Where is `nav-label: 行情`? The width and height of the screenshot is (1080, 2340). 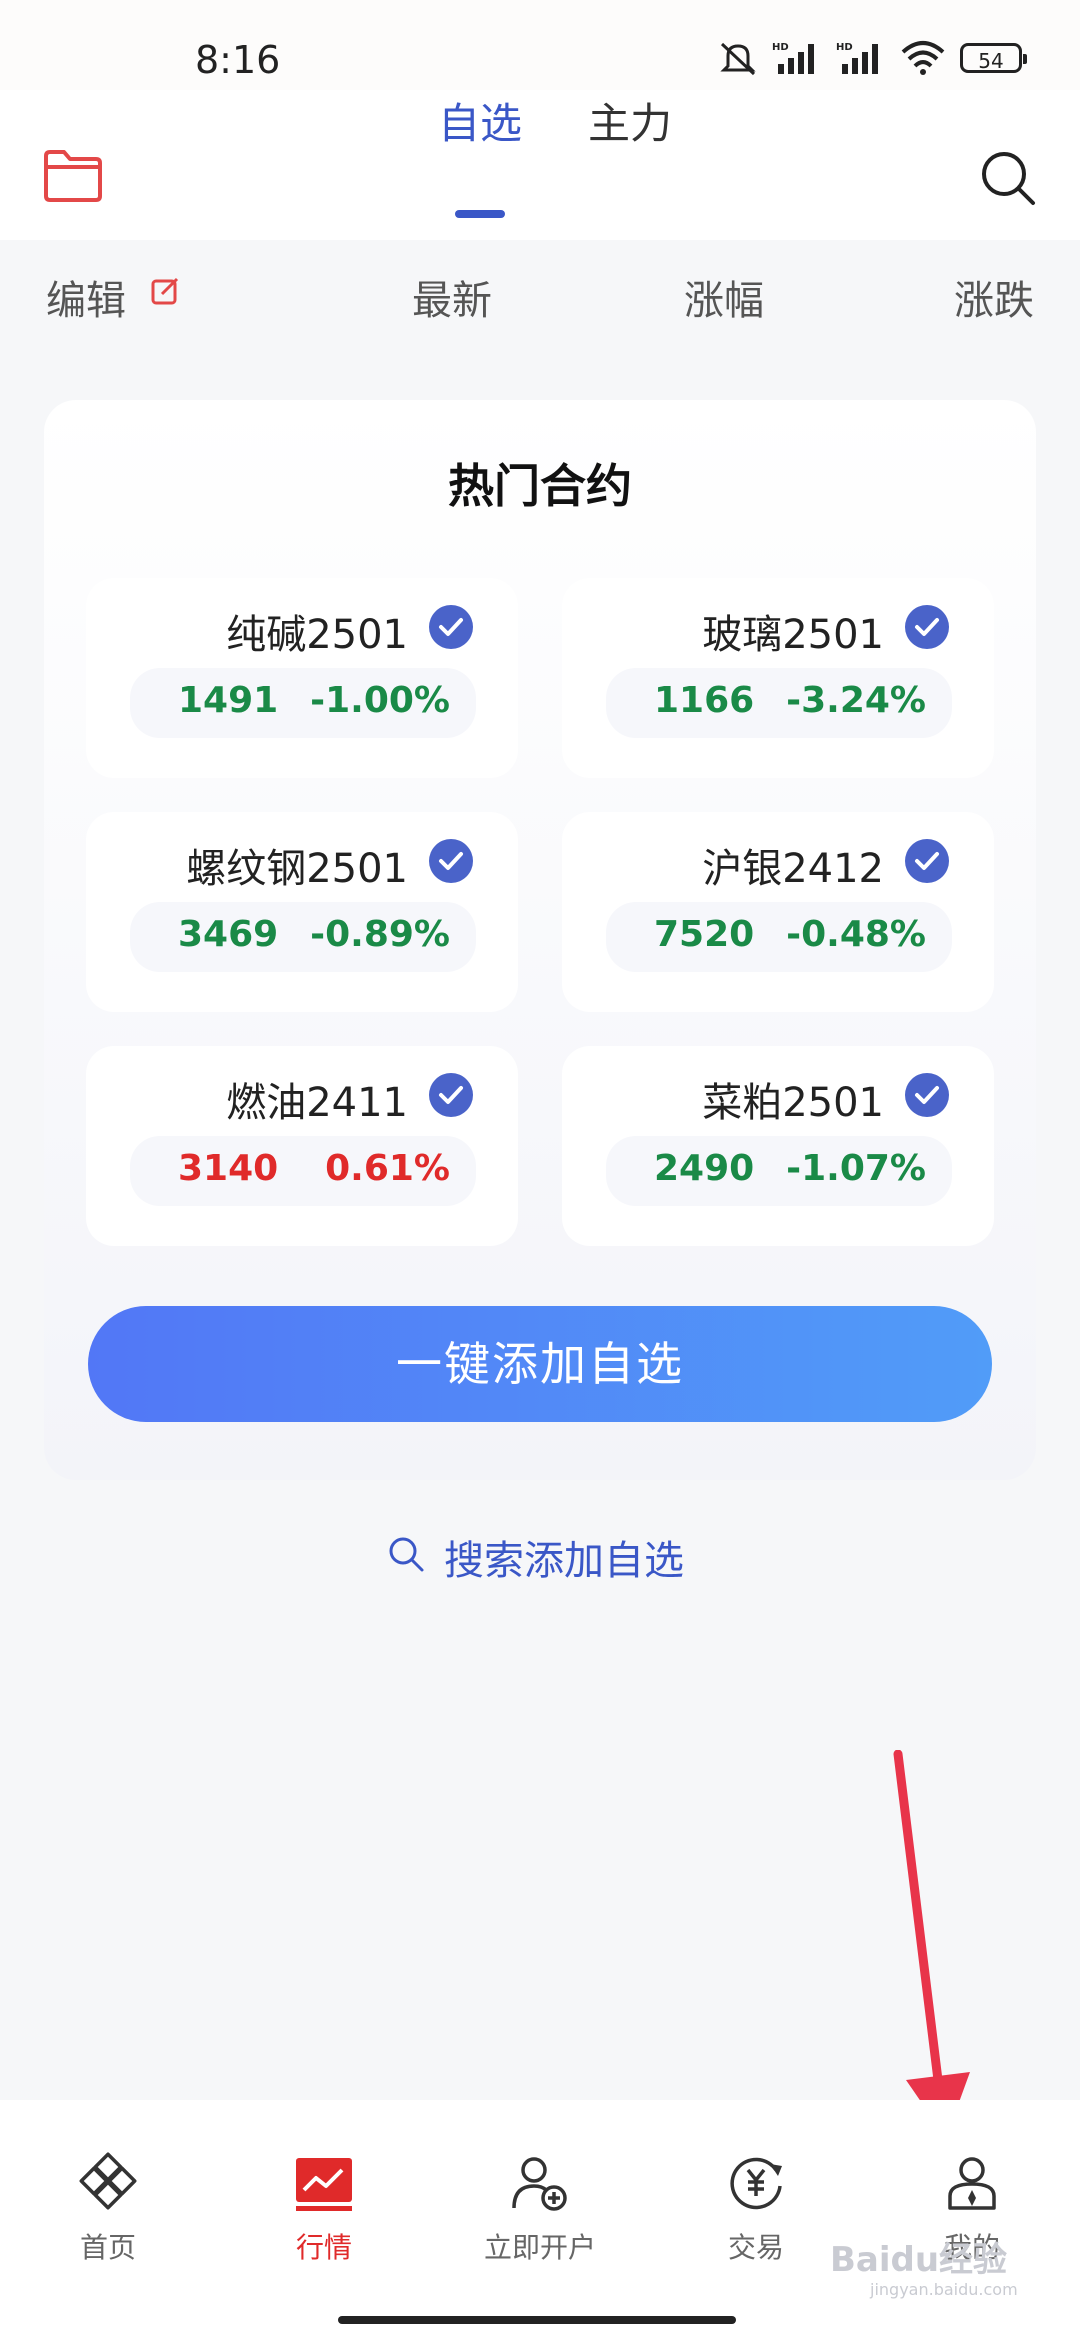 nav-label: 行情 is located at coordinates (323, 2247).